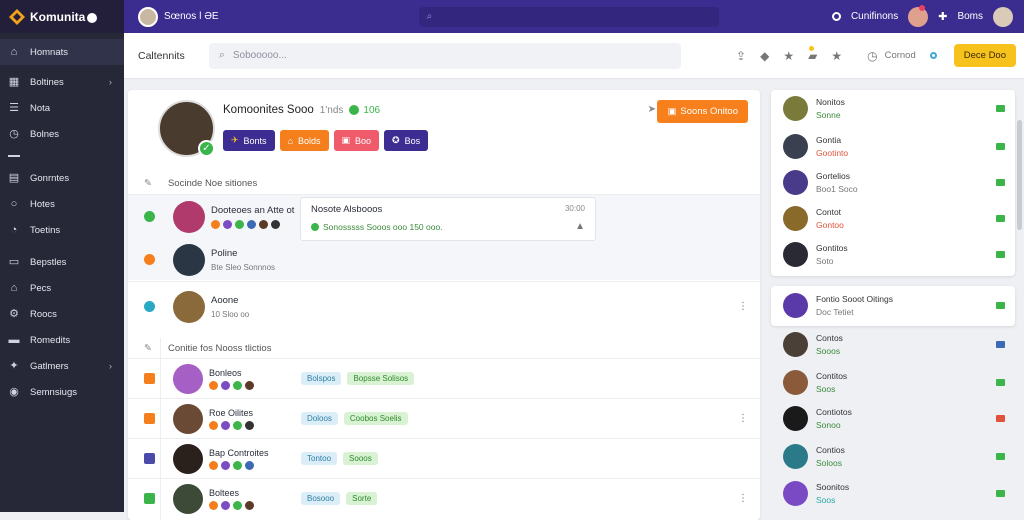 Image resolution: width=1024 pixels, height=520 pixels. Describe the element at coordinates (62, 178) in the screenshot. I see `sidebar-item: ▤ Gonrntes` at that location.